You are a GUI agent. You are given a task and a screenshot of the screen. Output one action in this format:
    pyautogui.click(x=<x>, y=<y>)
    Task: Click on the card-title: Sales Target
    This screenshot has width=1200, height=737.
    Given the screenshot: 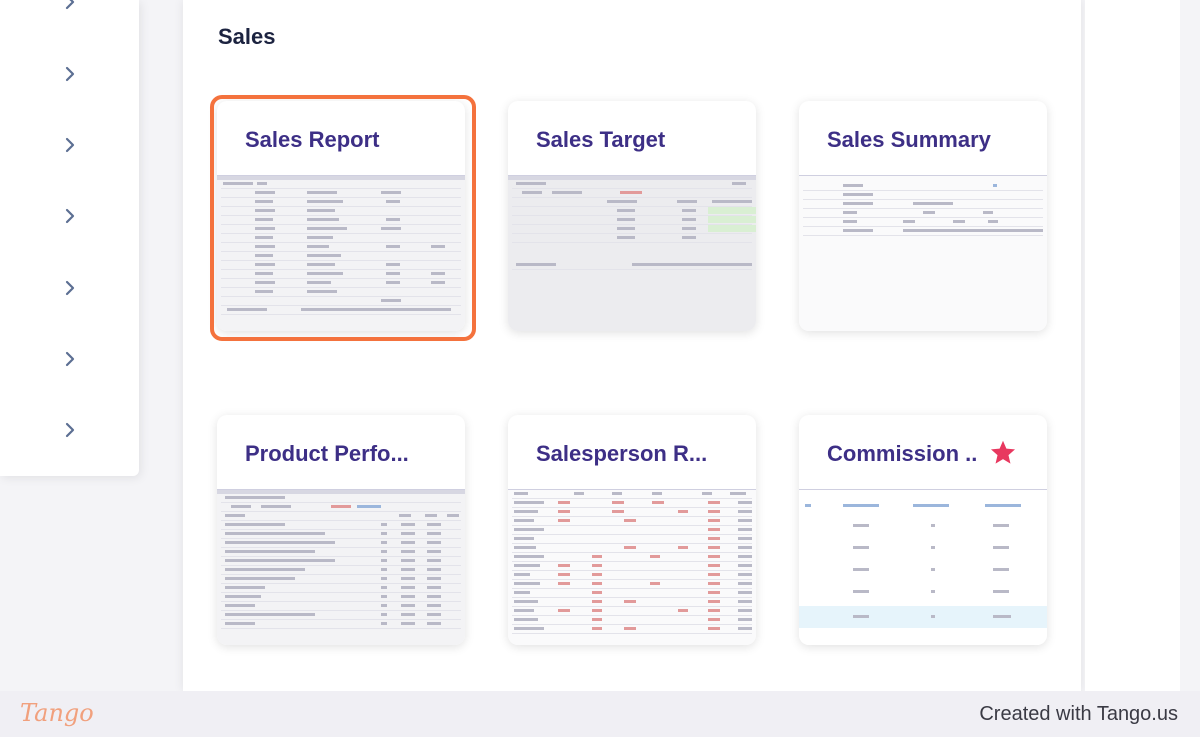 What is the action you would take?
    pyautogui.click(x=601, y=139)
    